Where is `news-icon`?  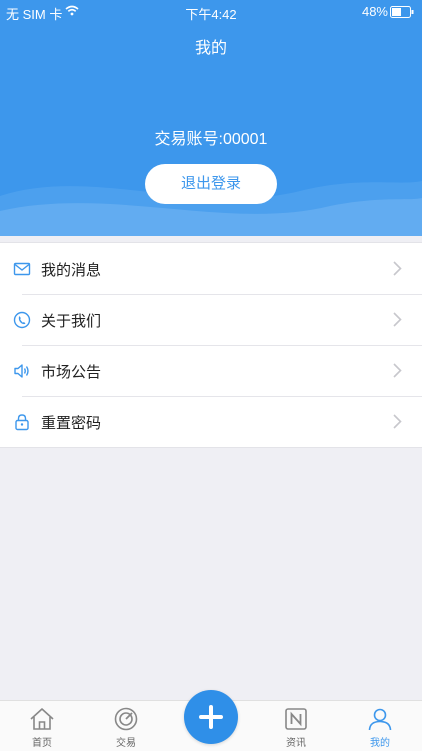
news-icon is located at coordinates (296, 719).